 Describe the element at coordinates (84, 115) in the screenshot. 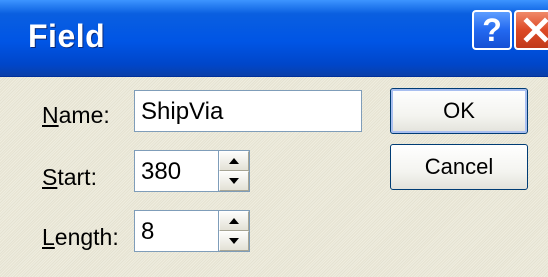

I see `name-label-text: ame:` at that location.